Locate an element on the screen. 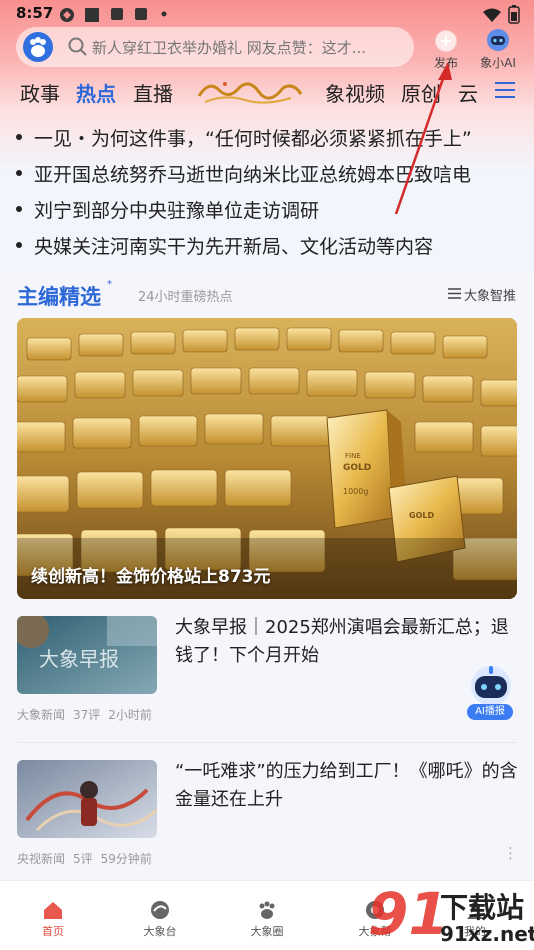 The width and height of the screenshot is (534, 950). nezha-thumb-image is located at coordinates (87, 799).